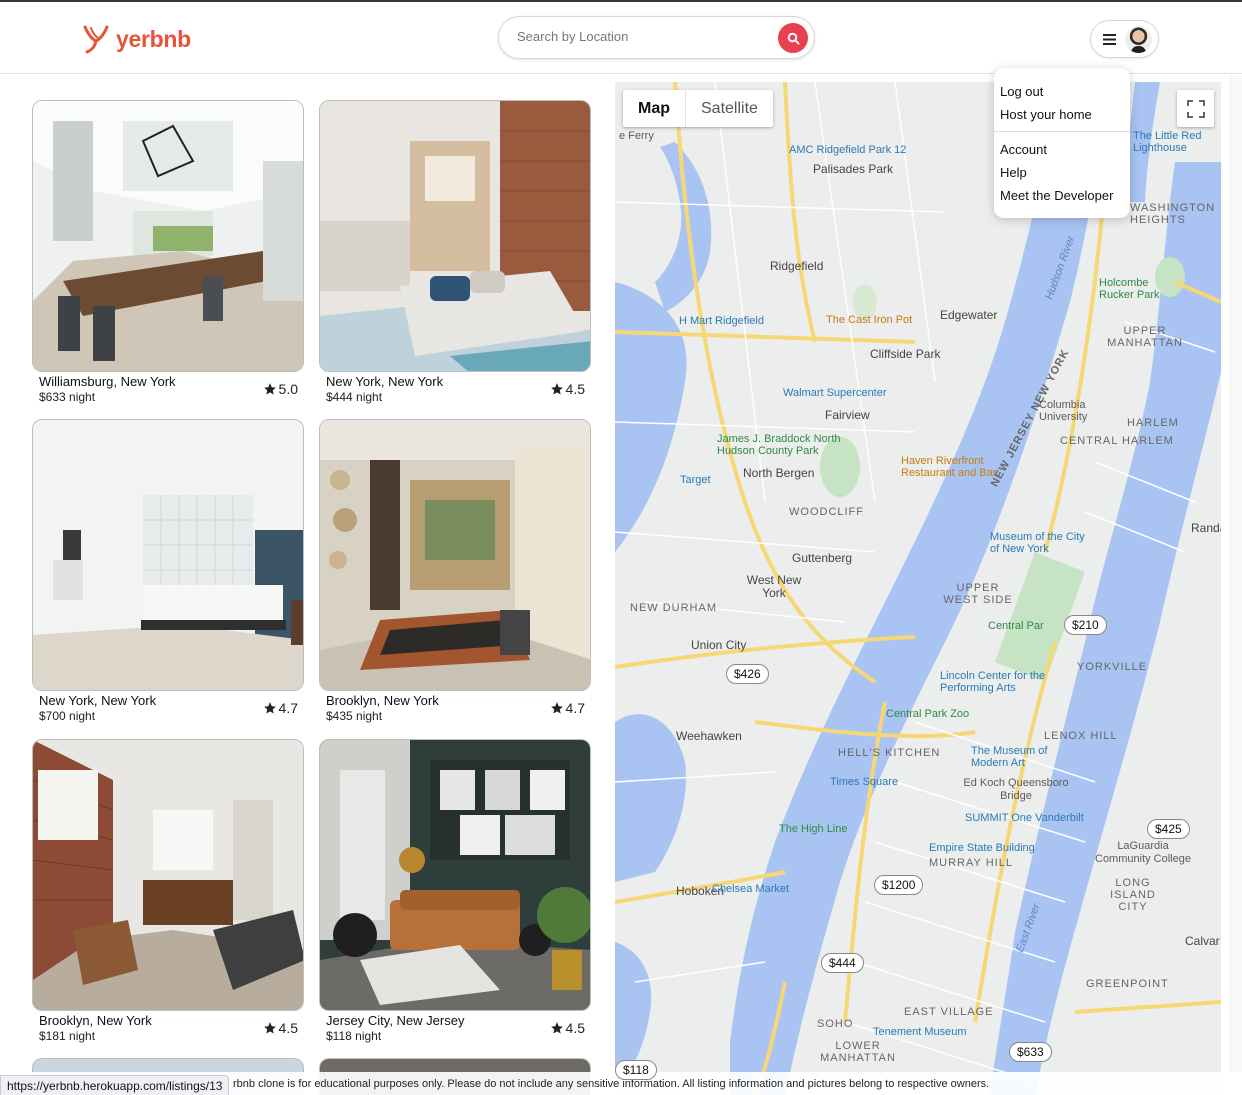 This screenshot has height=1095, width=1242. Describe the element at coordinates (382, 700) in the screenshot. I see `listing-title: Brooklyn, New York` at that location.